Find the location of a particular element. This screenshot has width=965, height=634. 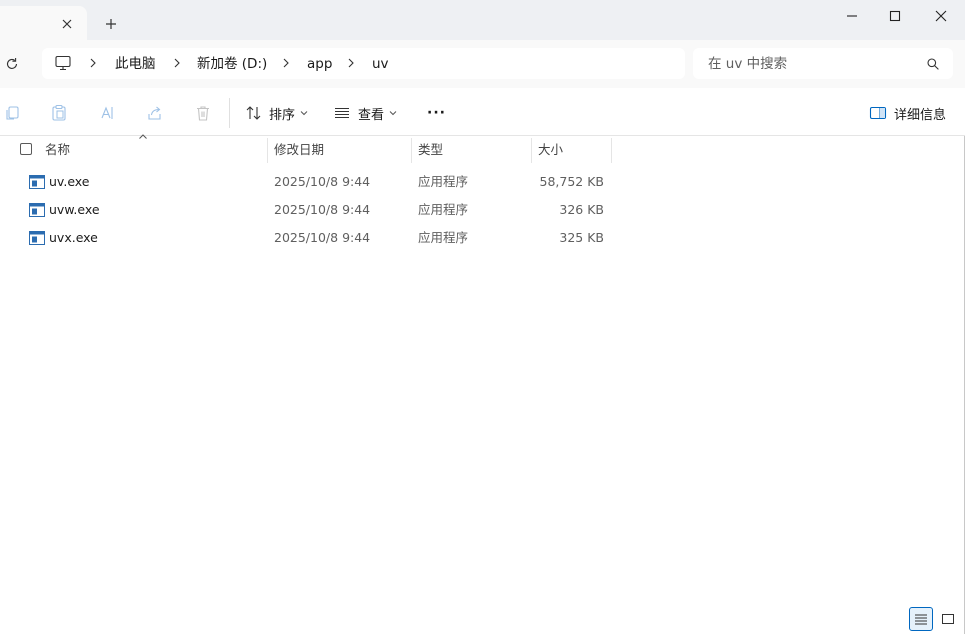

more-options-button: ··· is located at coordinates (436, 113).